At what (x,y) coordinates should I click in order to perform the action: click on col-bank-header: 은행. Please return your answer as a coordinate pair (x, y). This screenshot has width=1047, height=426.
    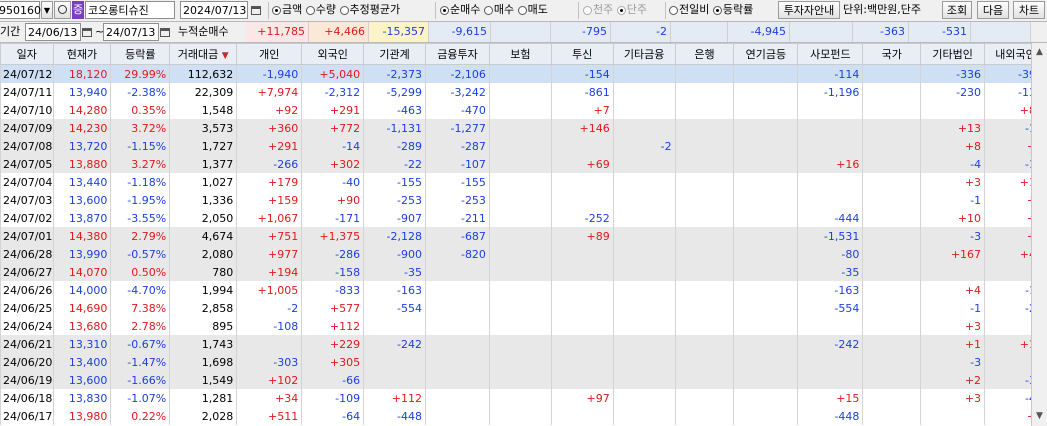
    Looking at the image, I should click on (704, 54).